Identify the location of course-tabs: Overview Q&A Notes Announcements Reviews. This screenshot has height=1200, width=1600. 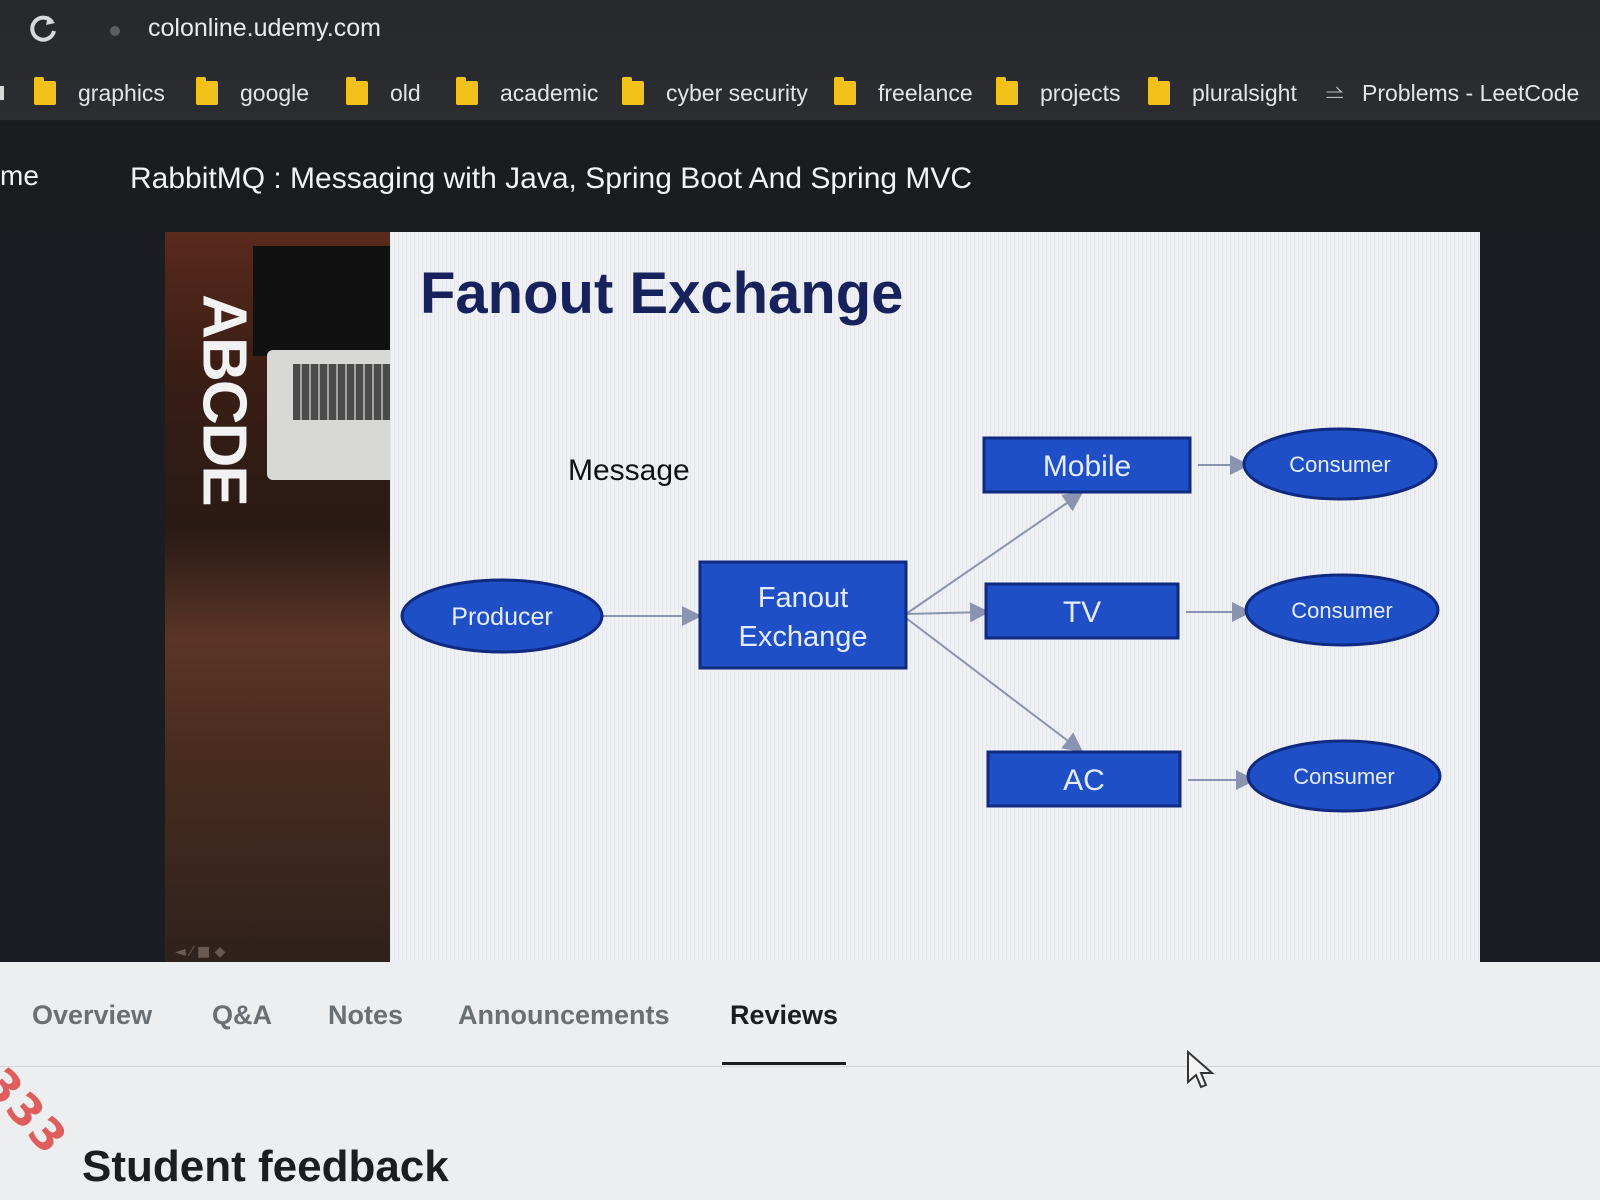
(800, 1014).